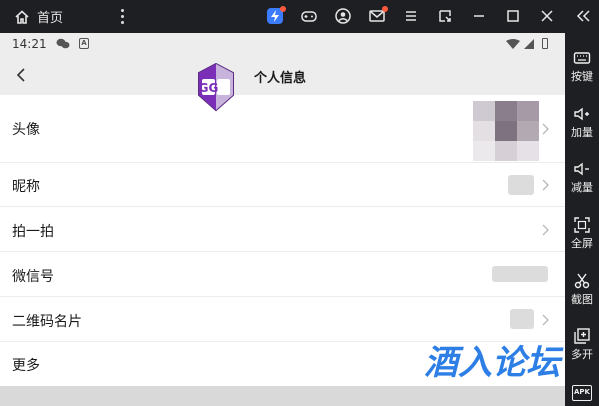  Describe the element at coordinates (33, 232) in the screenshot. I see `row-label: 拍一拍` at that location.